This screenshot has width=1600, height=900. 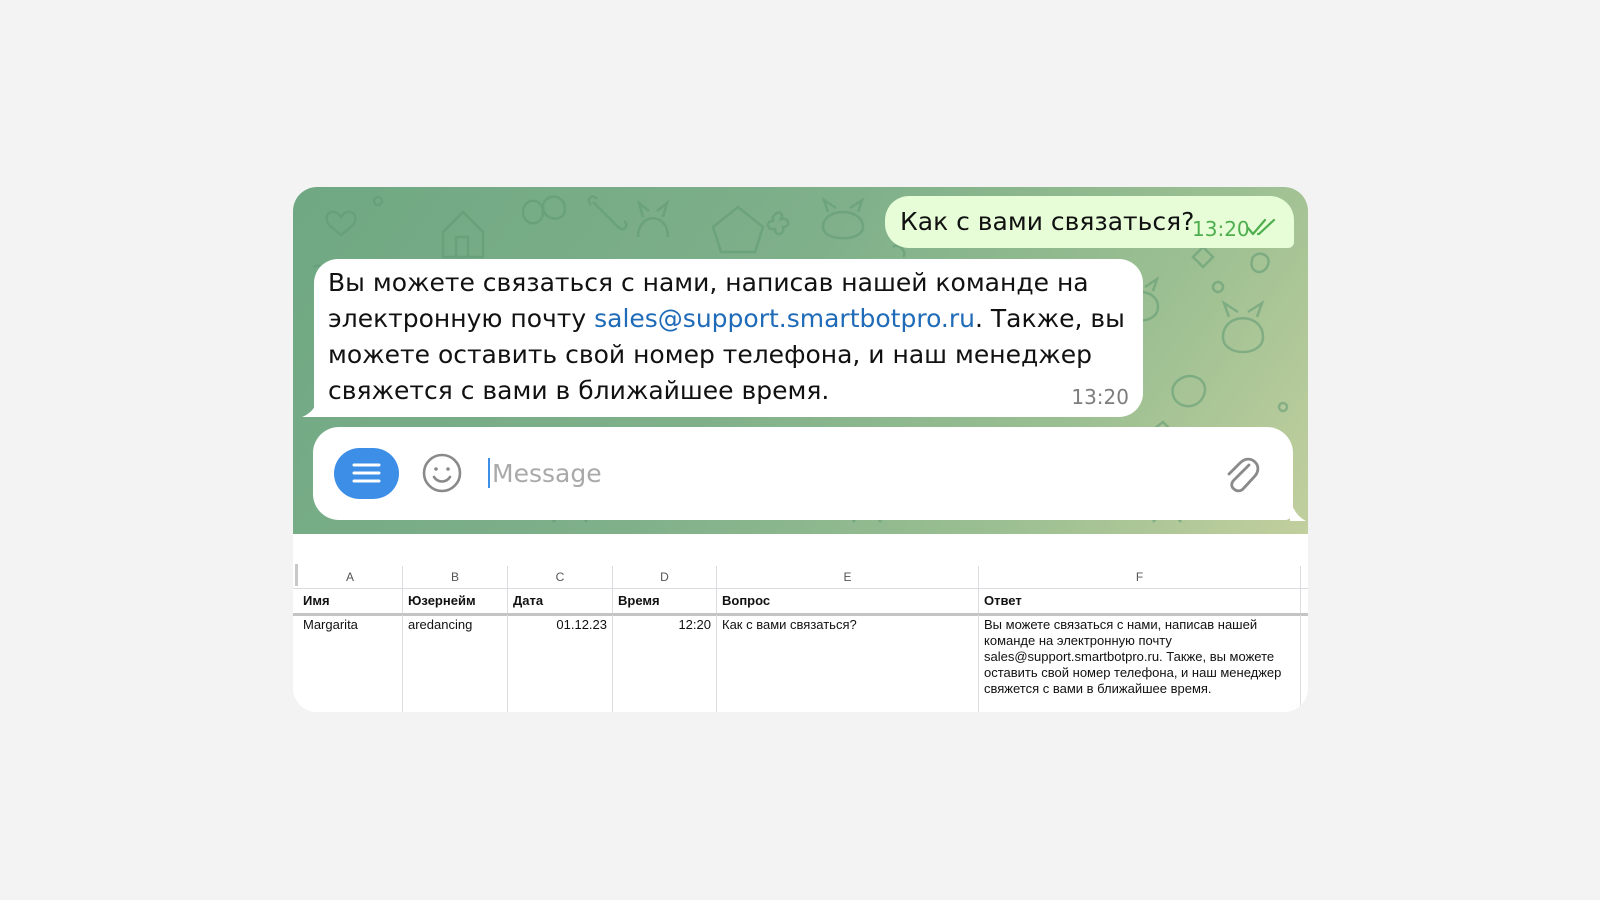 What do you see at coordinates (665, 663) in the screenshot?
I see `cell-time: 12:20` at bounding box center [665, 663].